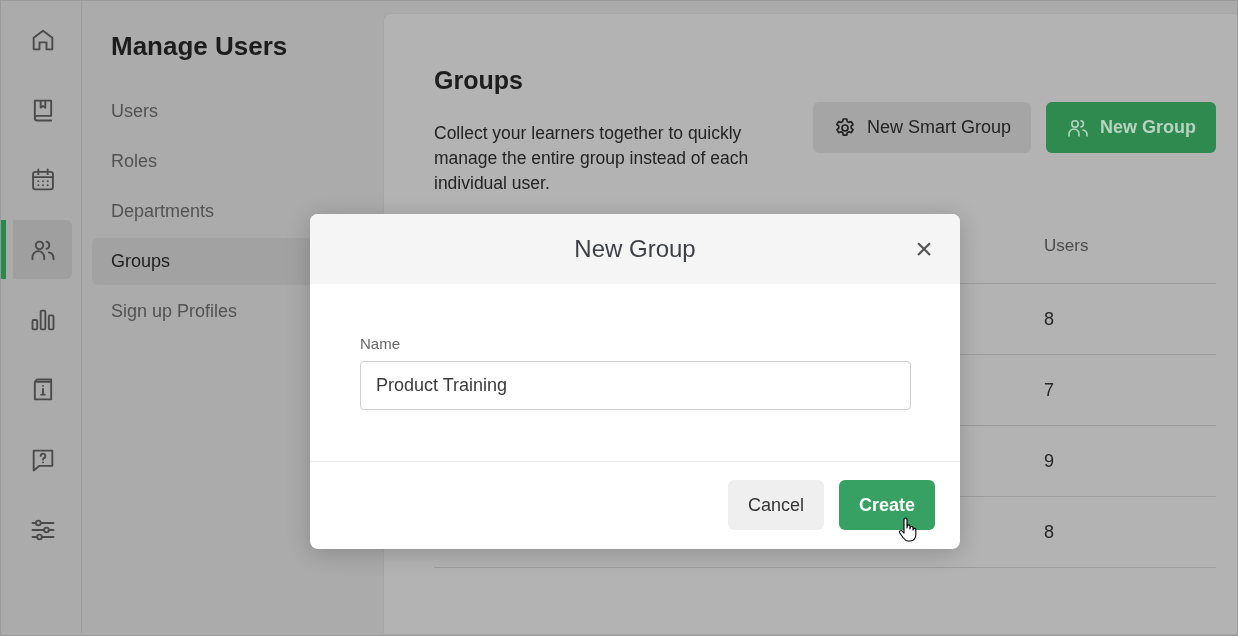  What do you see at coordinates (921, 127) in the screenshot?
I see `new-smart-group-button: New Smart Group` at bounding box center [921, 127].